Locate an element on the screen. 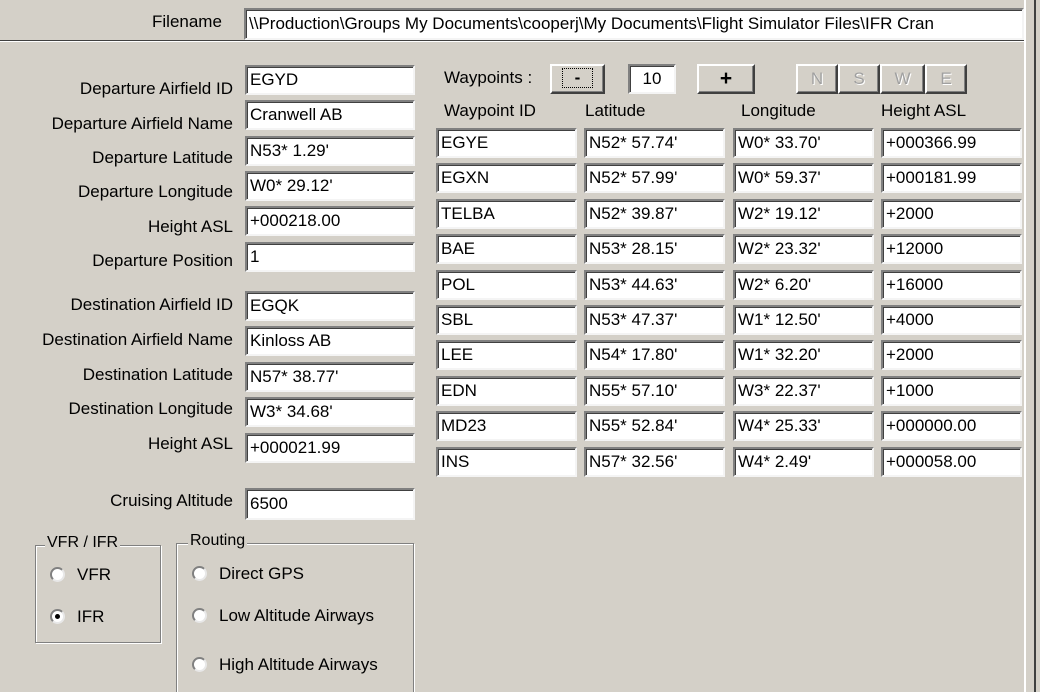 The height and width of the screenshot is (692, 1040). destination-height-field: +000021.99 is located at coordinates (330, 448).